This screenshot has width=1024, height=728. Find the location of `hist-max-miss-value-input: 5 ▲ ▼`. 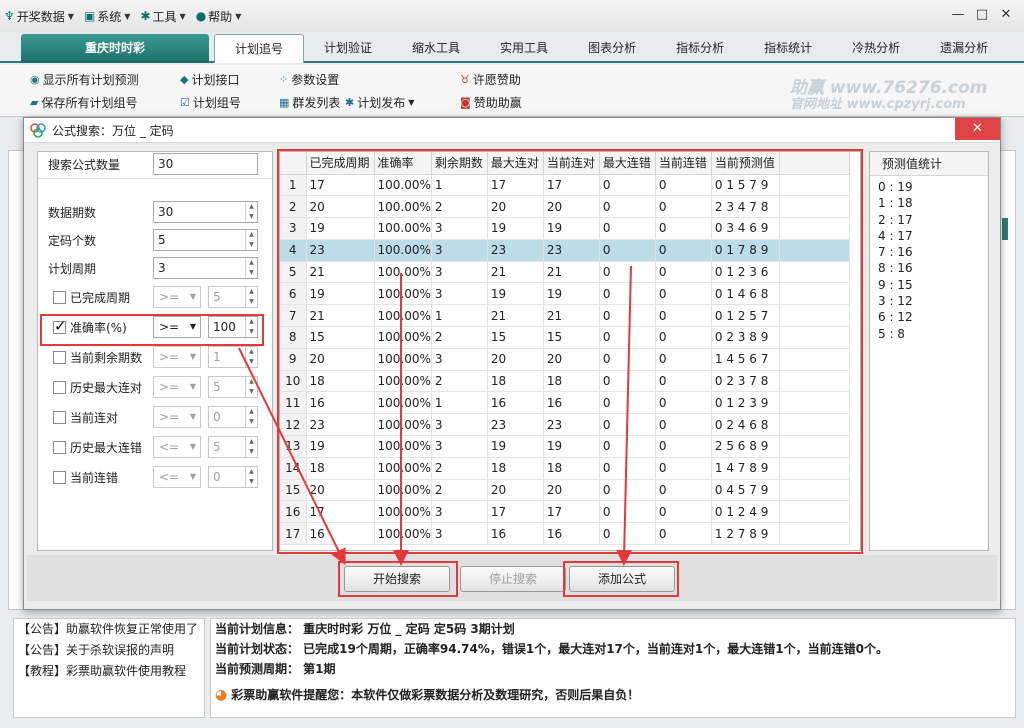

hist-max-miss-value-input: 5 ▲ ▼ is located at coordinates (233, 447).